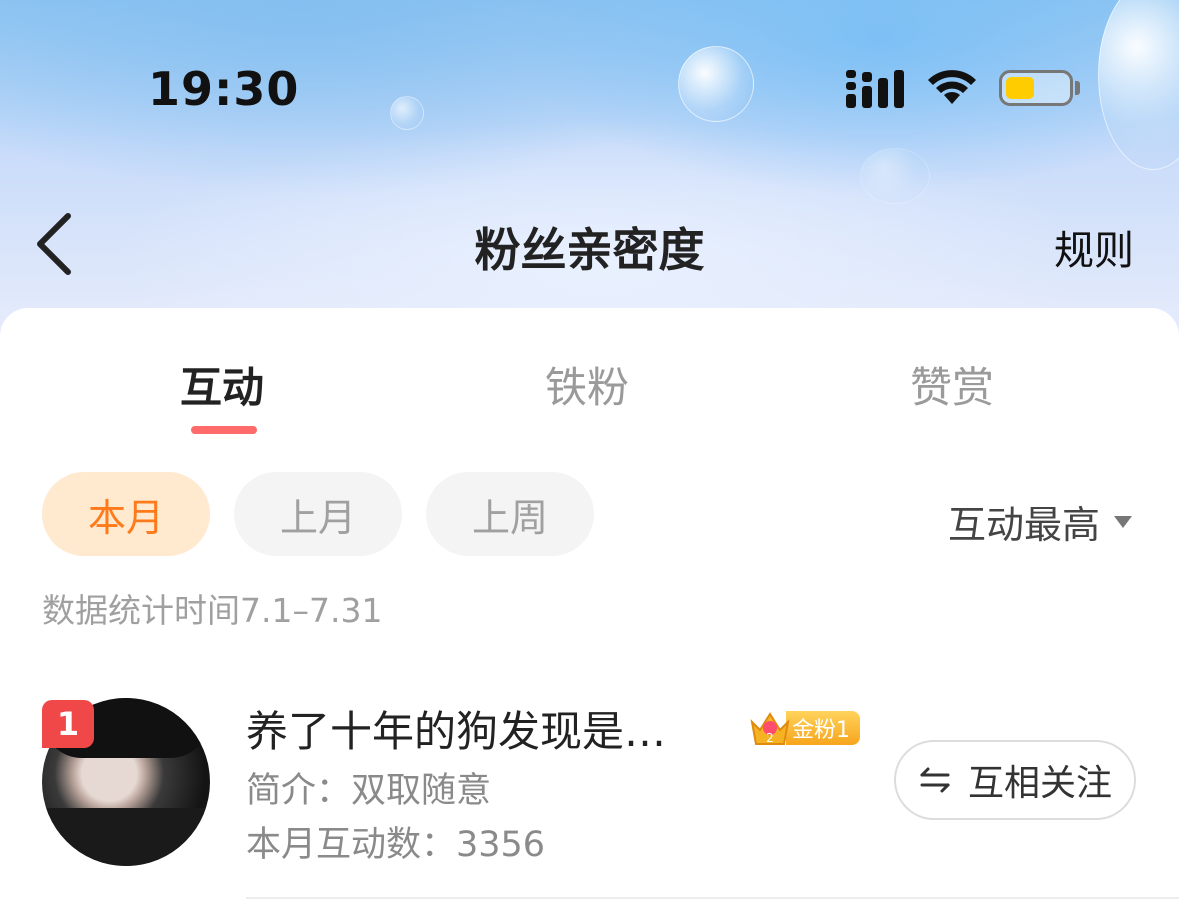 Image resolution: width=1179 pixels, height=908 pixels. I want to click on filter-this-month: 本月, so click(126, 514).